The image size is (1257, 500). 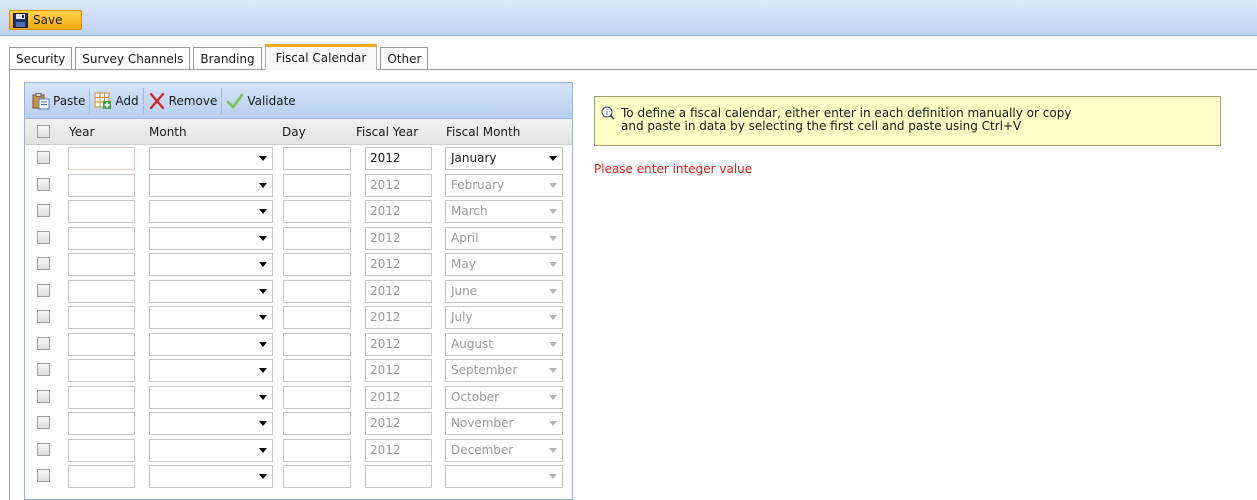 What do you see at coordinates (133, 58) in the screenshot?
I see `tab-survey-channels: Survey Channels` at bounding box center [133, 58].